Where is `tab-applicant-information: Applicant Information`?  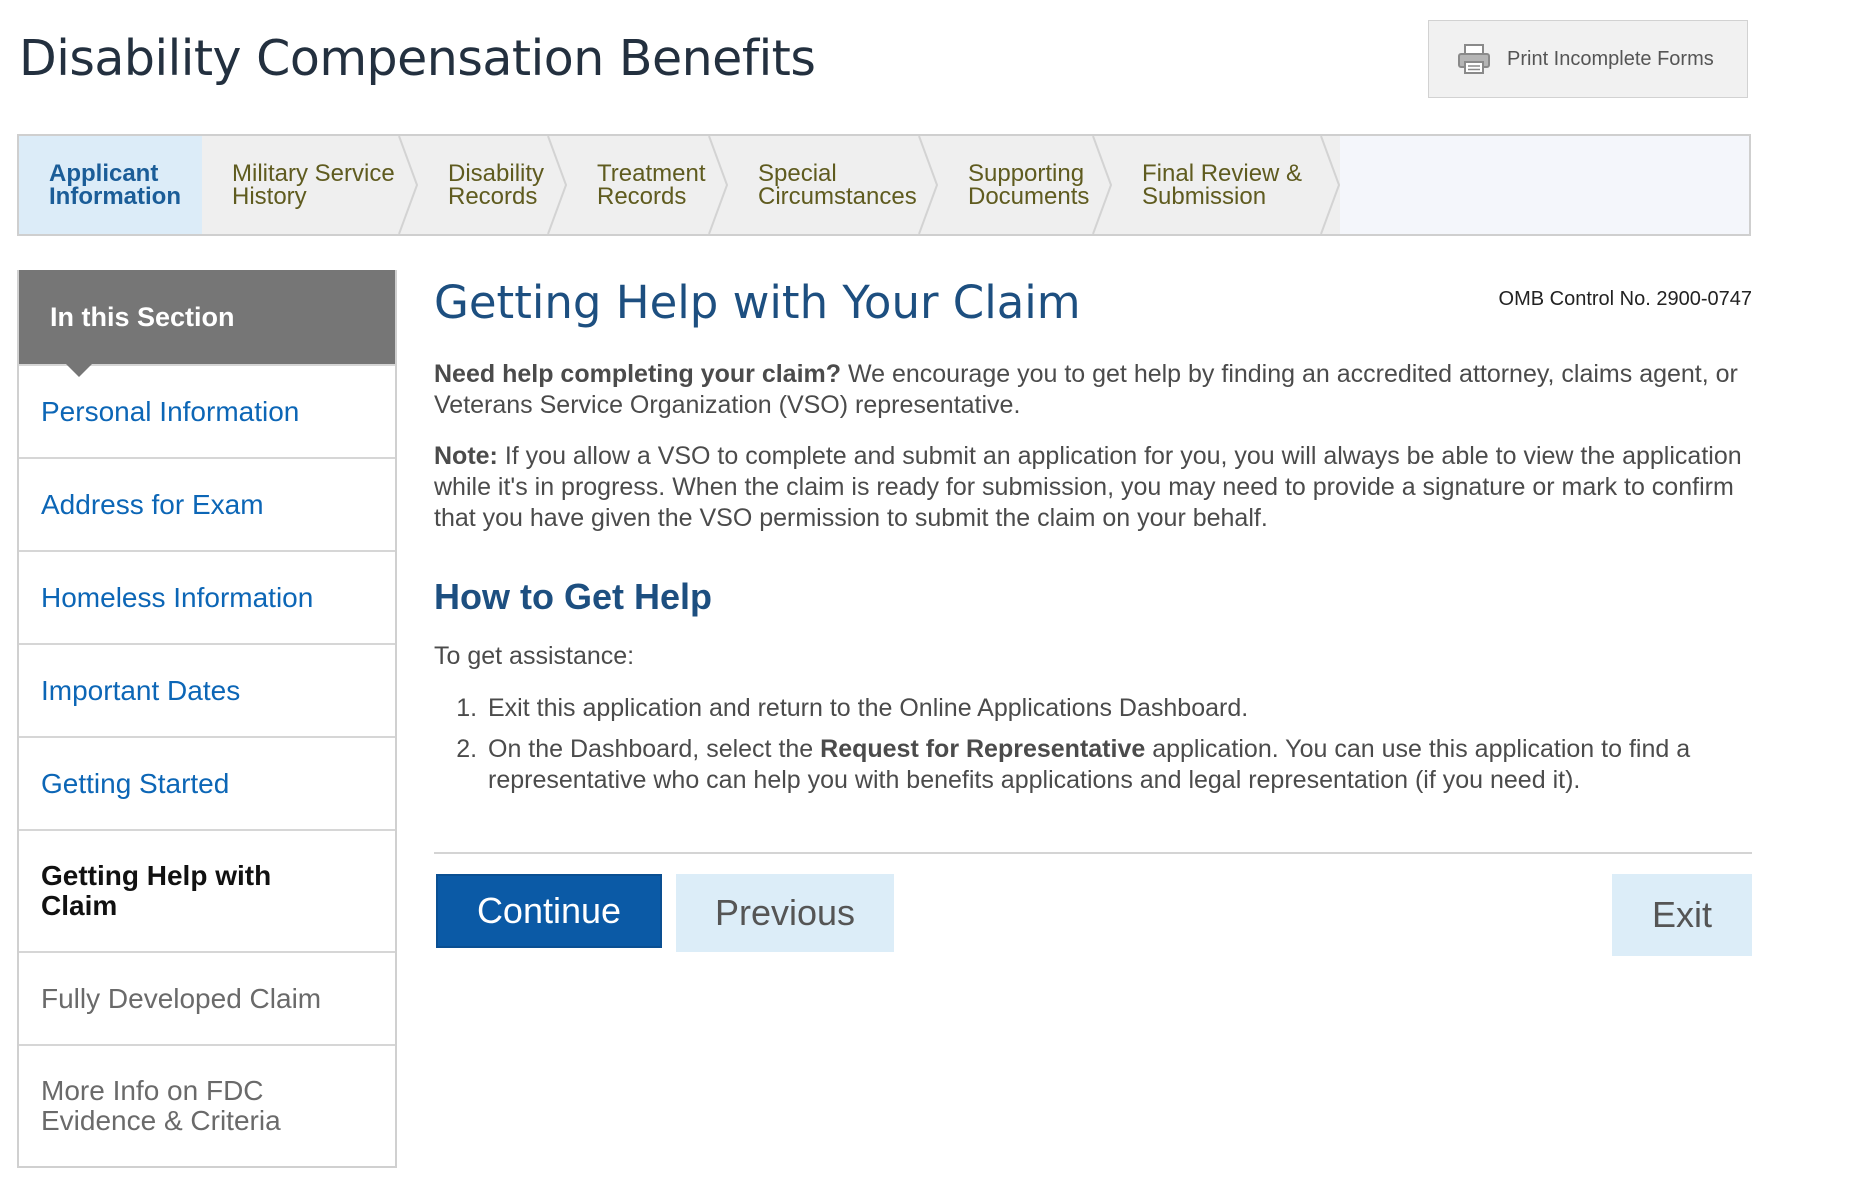 tab-applicant-information: Applicant Information is located at coordinates (110, 185).